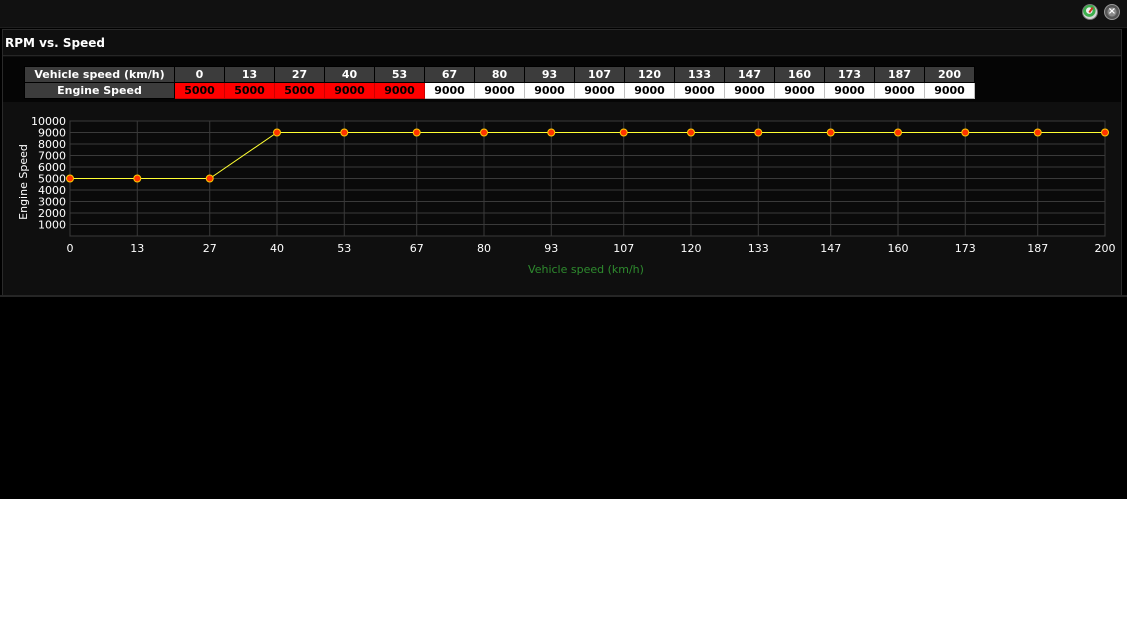 This screenshot has width=1127, height=620. What do you see at coordinates (484, 248) in the screenshot?
I see `x-tick-label: 80` at bounding box center [484, 248].